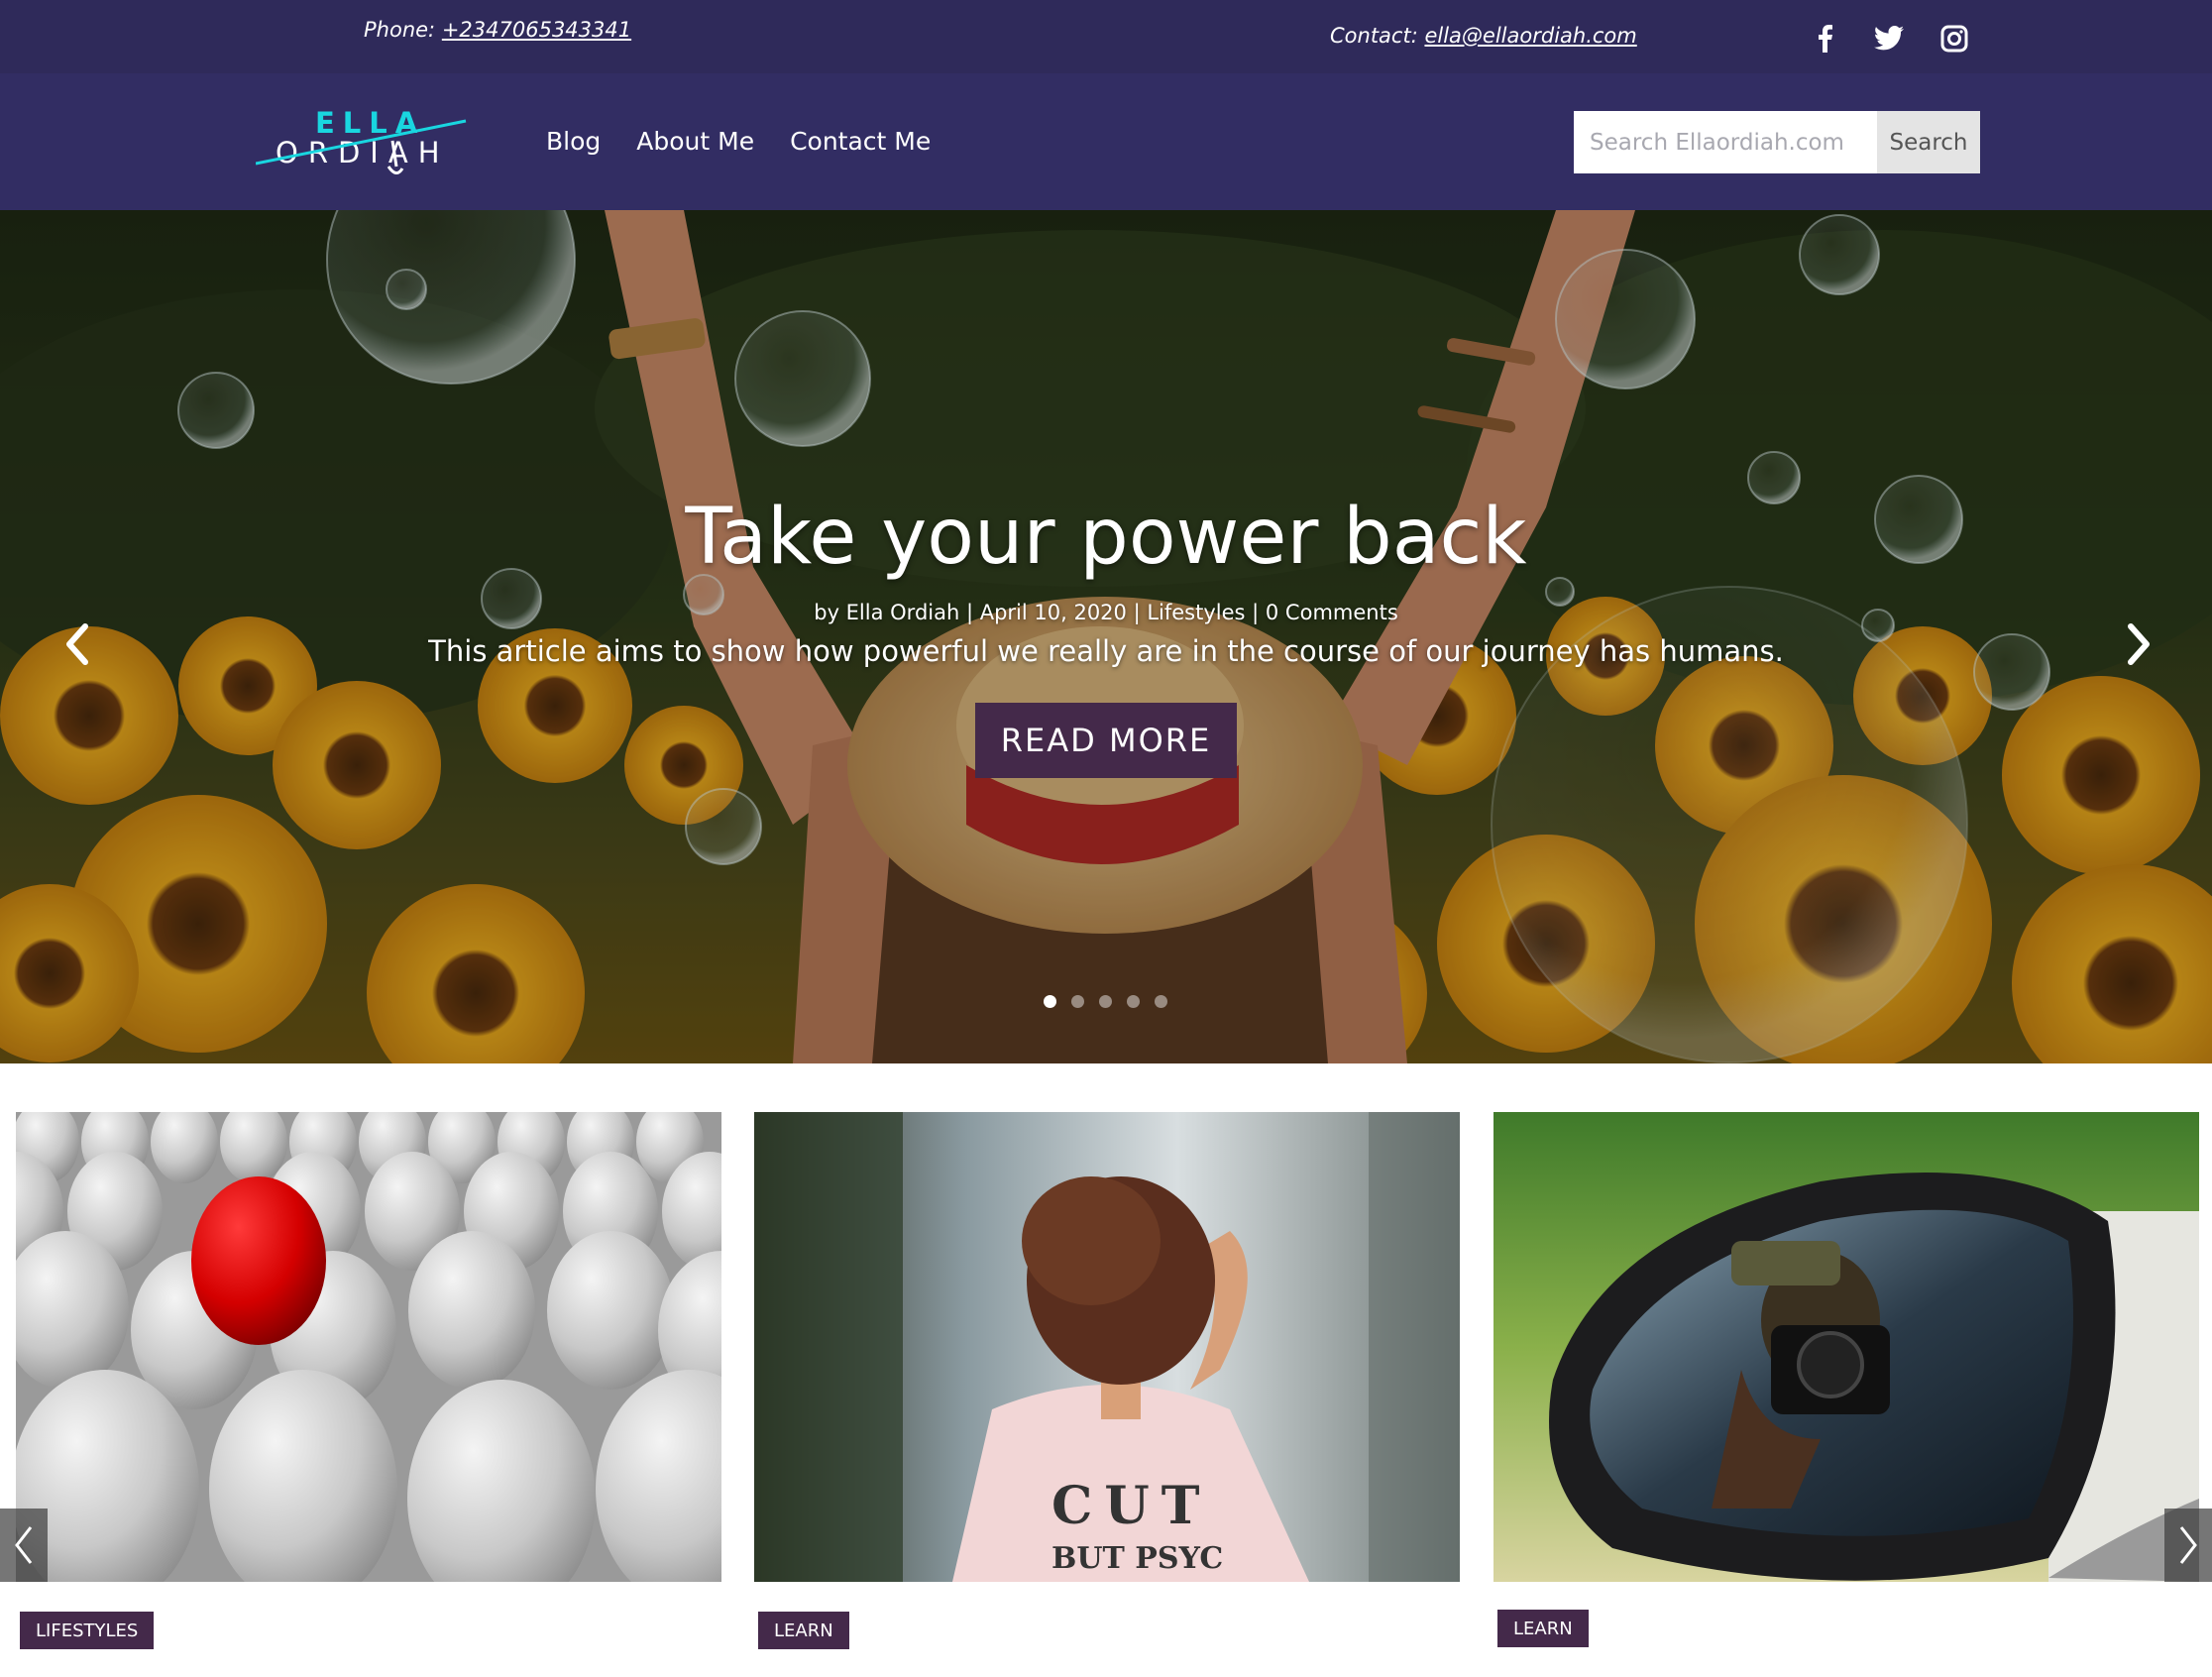 The height and width of the screenshot is (1677, 2212). What do you see at coordinates (1889, 39) in the screenshot?
I see `twitter-icon` at bounding box center [1889, 39].